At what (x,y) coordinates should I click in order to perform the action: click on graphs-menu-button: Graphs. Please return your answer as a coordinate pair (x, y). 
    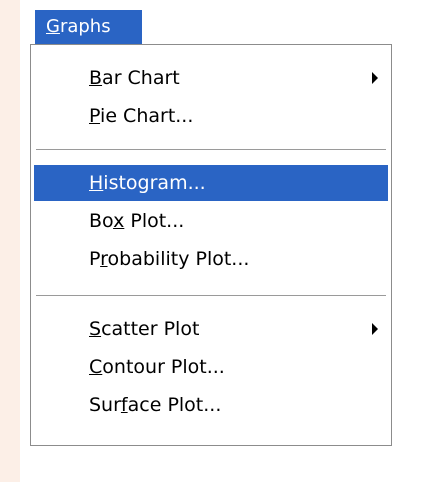
    Looking at the image, I should click on (88, 27).